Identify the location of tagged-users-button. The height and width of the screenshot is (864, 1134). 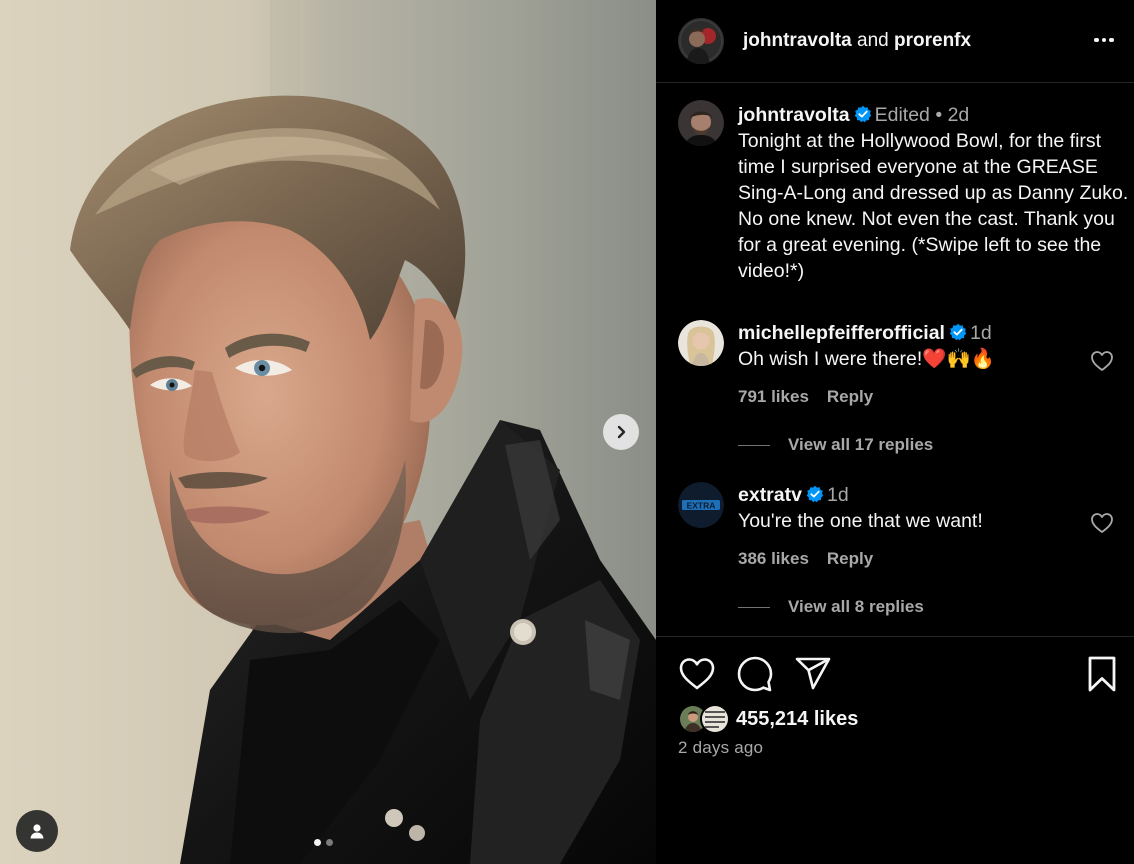
(37, 831).